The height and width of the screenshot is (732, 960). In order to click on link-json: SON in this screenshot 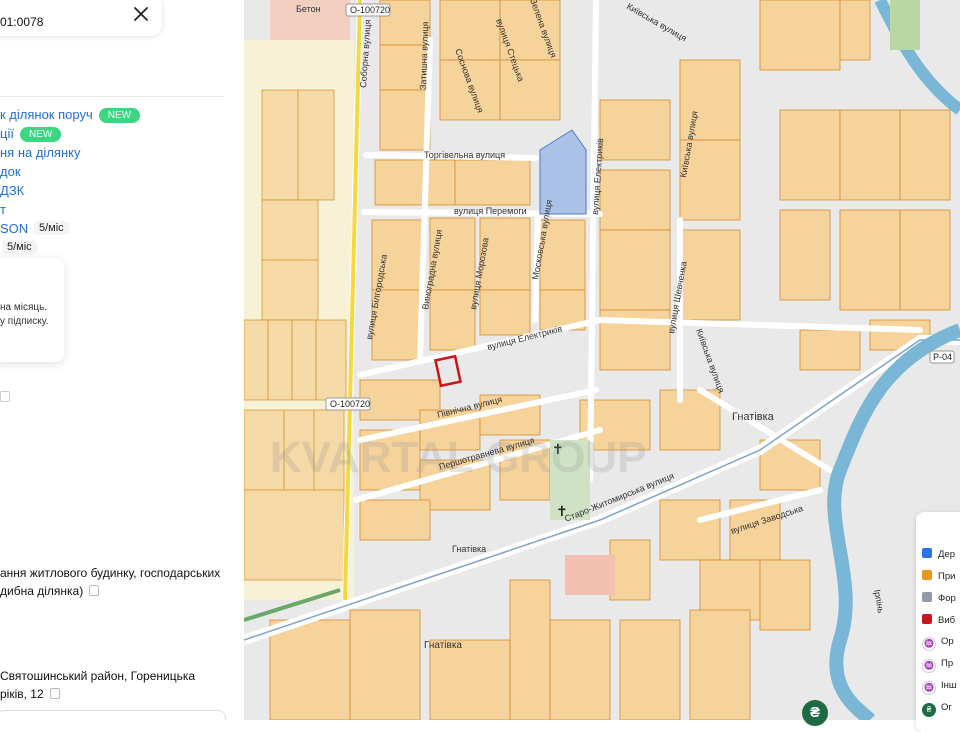, I will do `click(14, 228)`.